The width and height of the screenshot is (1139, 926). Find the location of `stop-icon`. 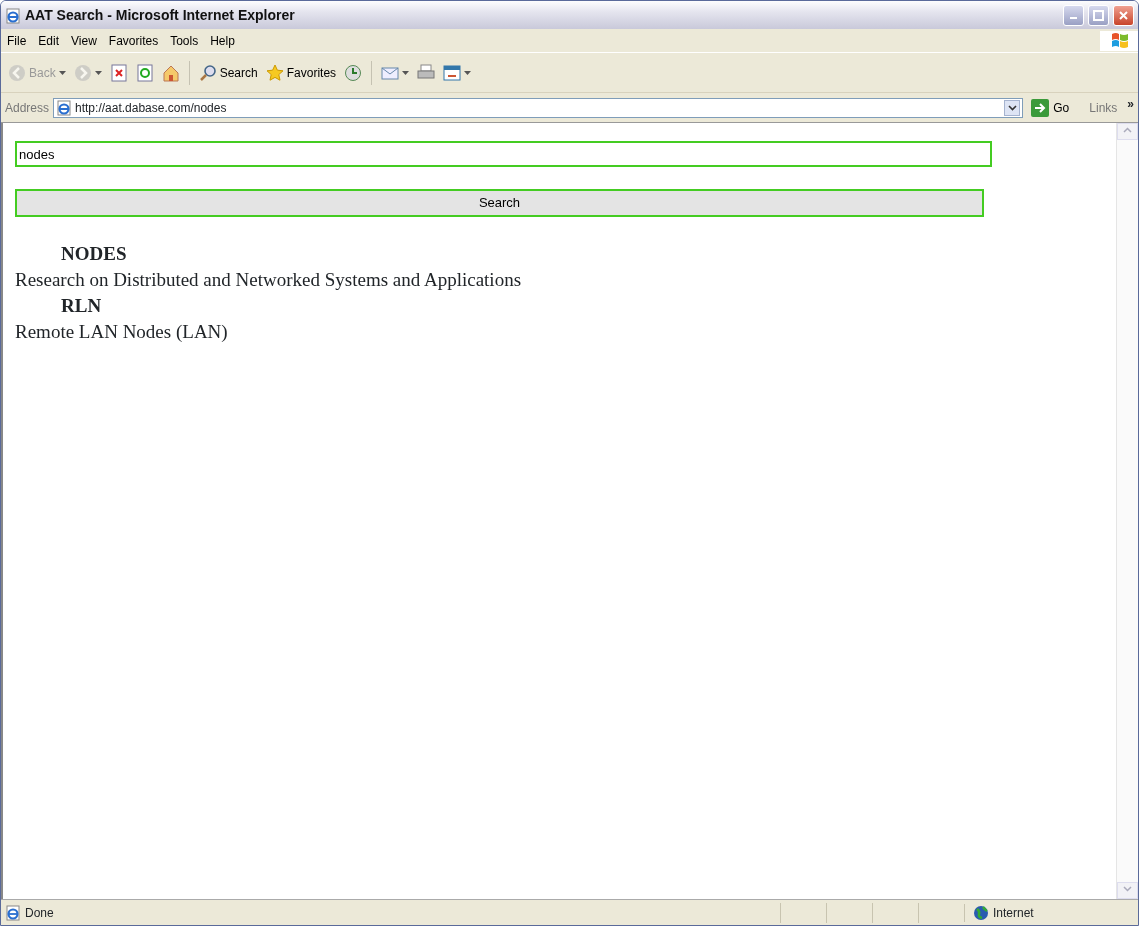

stop-icon is located at coordinates (118, 72).